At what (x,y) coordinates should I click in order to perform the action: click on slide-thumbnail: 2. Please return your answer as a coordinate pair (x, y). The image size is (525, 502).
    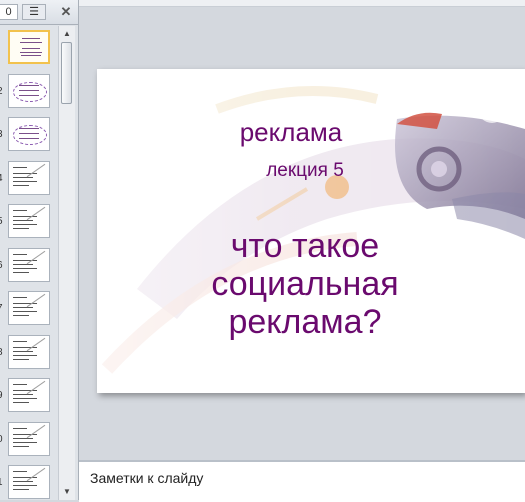
    Looking at the image, I should click on (29, 92).